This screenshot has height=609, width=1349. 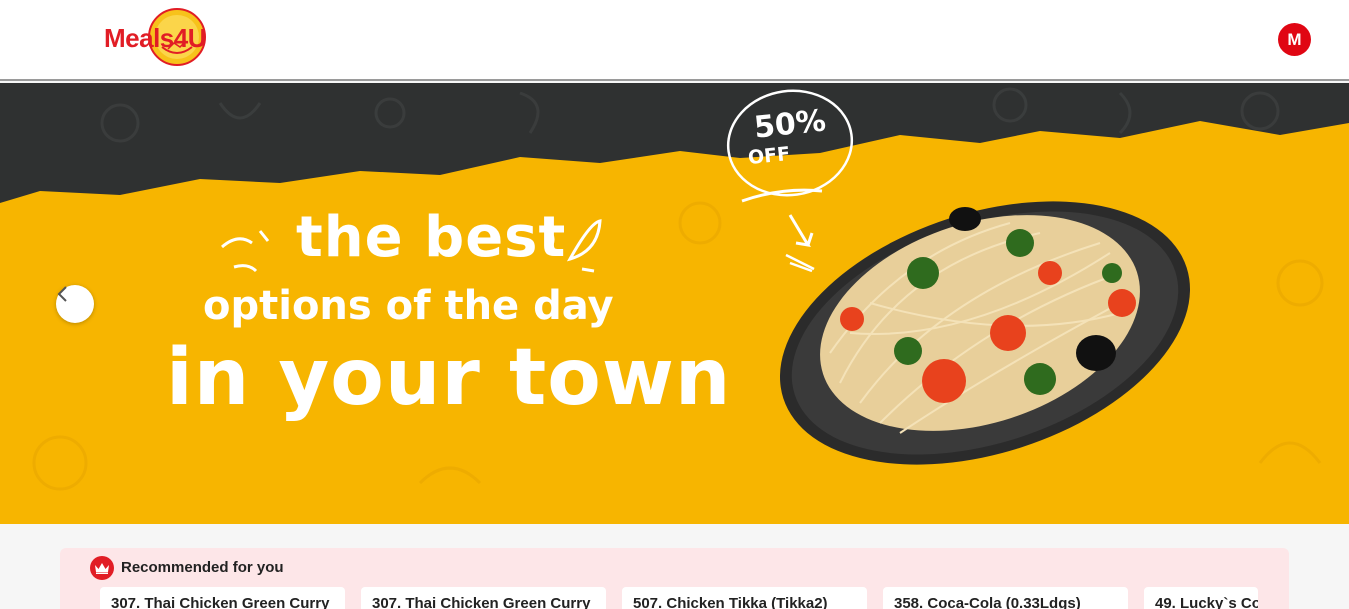 What do you see at coordinates (769, 156) in the screenshot?
I see `offer-label: OFF` at bounding box center [769, 156].